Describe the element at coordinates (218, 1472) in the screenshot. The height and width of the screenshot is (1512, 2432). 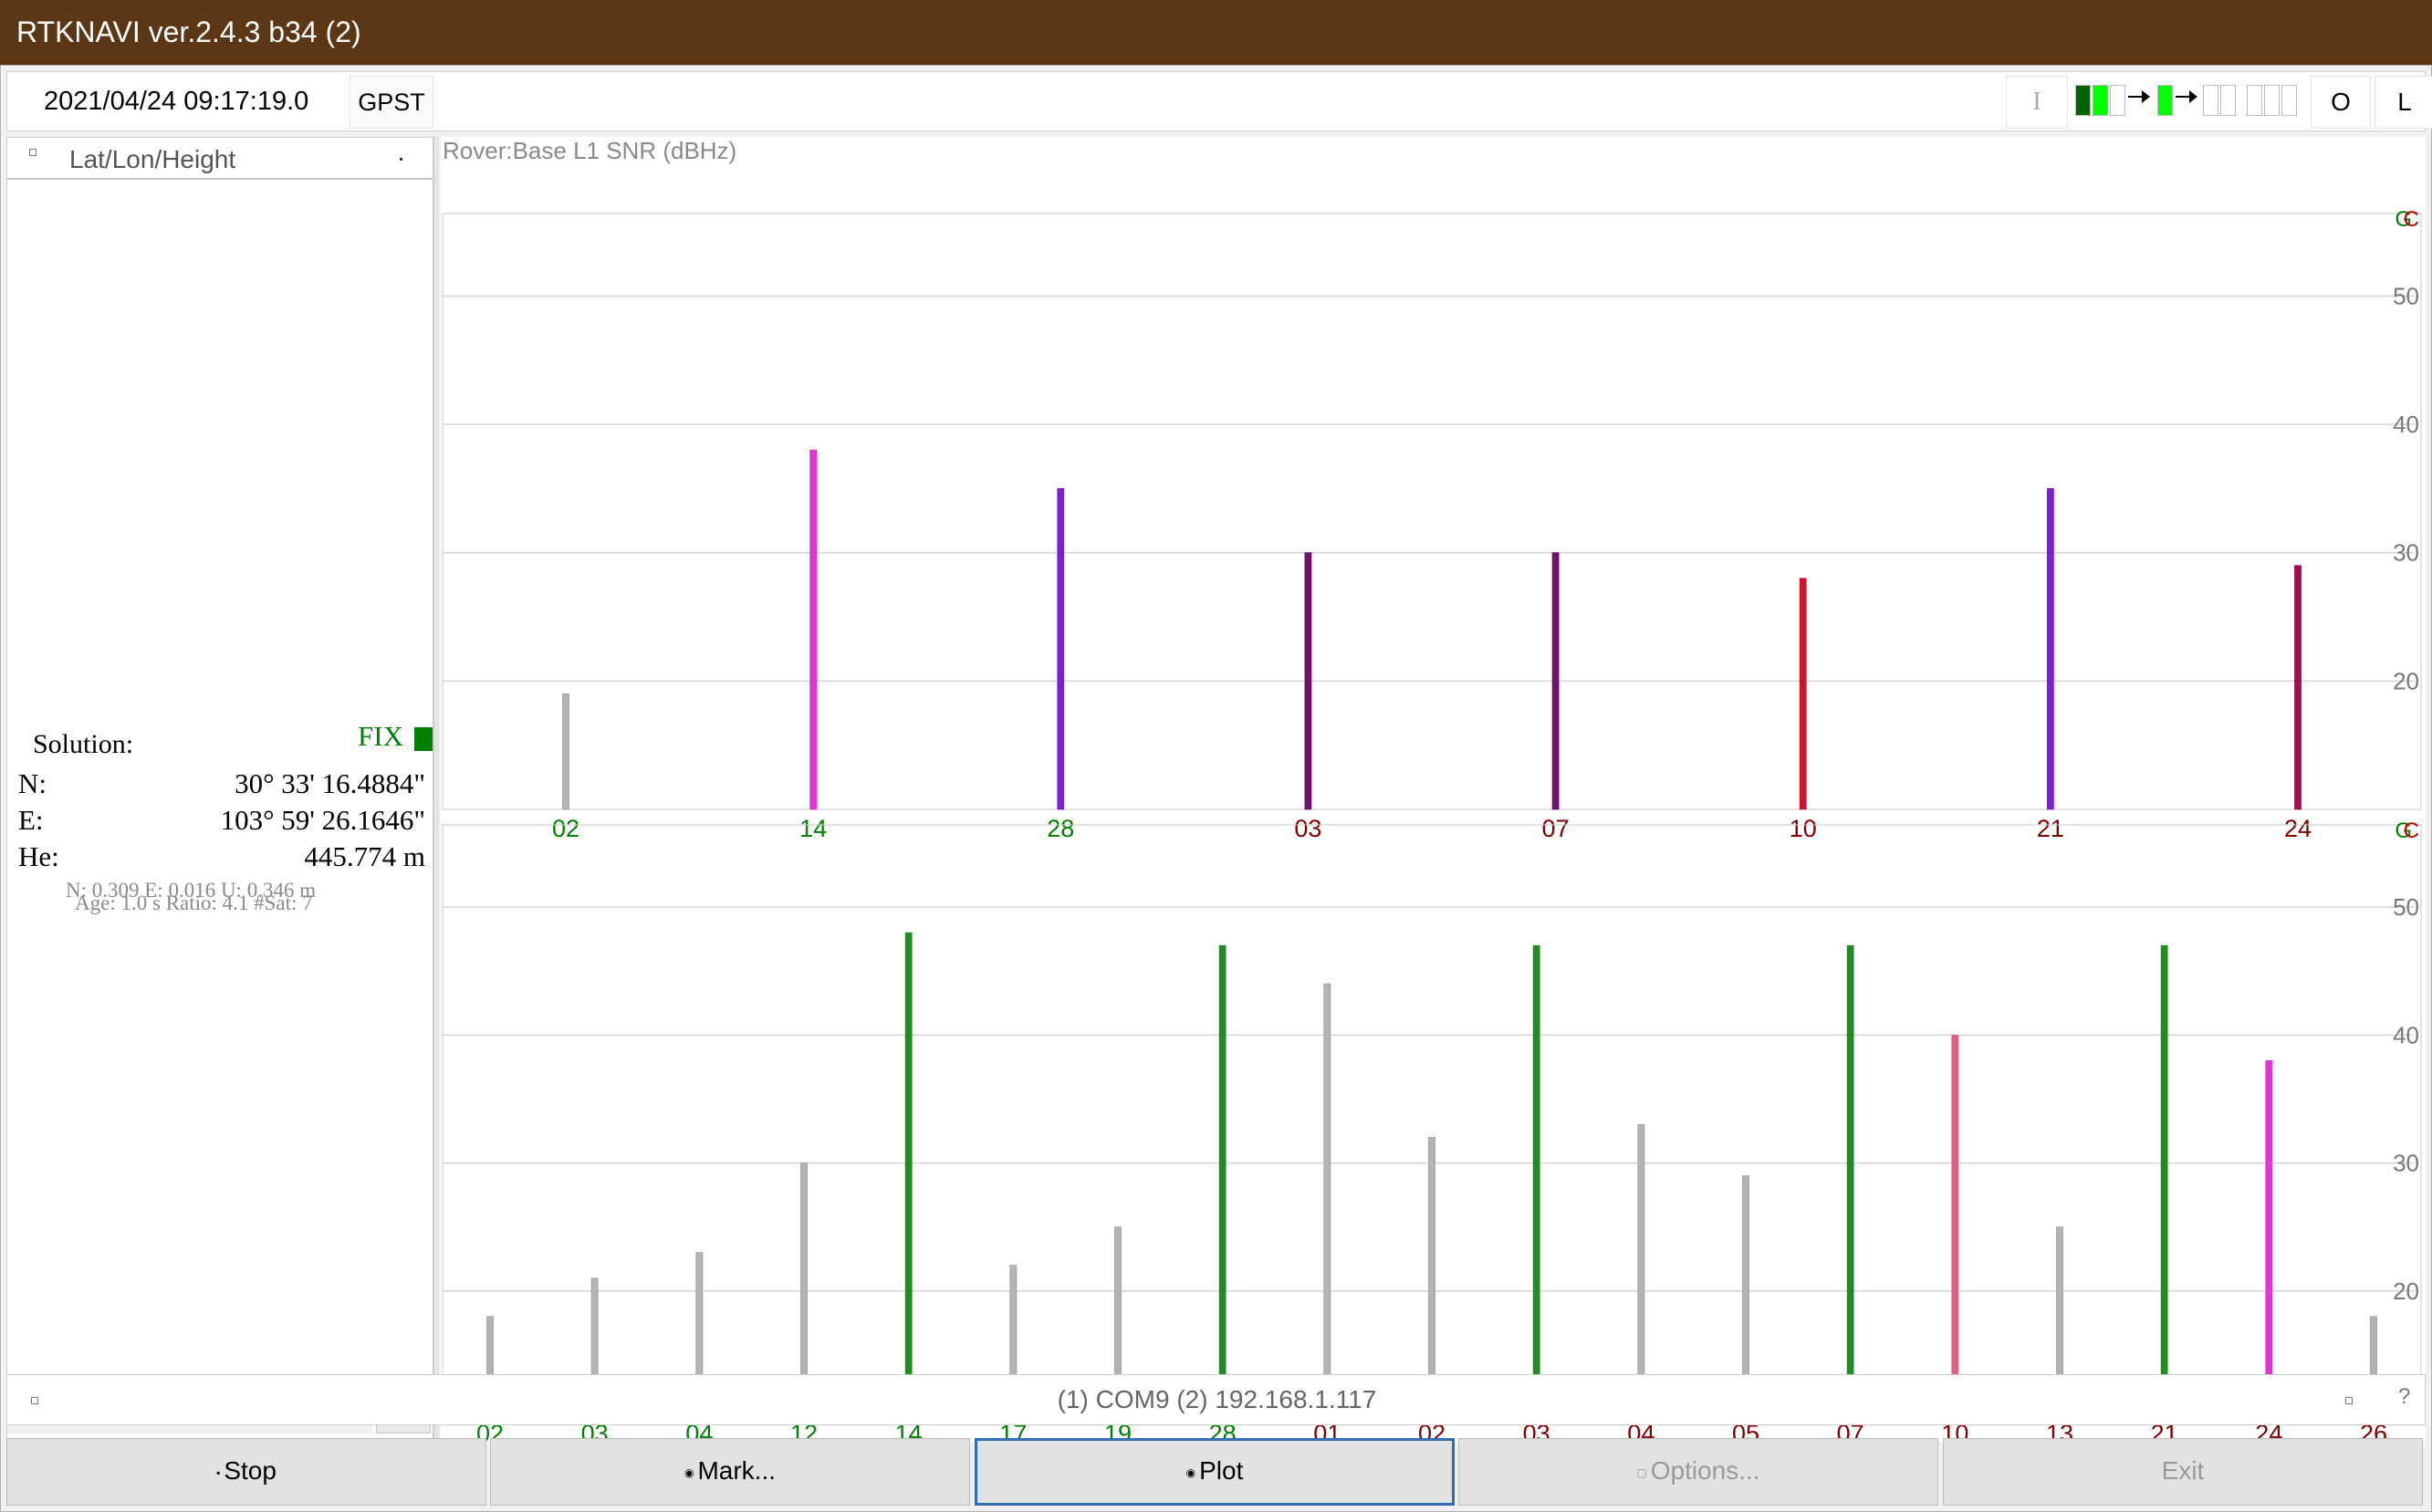
I see `stop-icon: ▪` at that location.